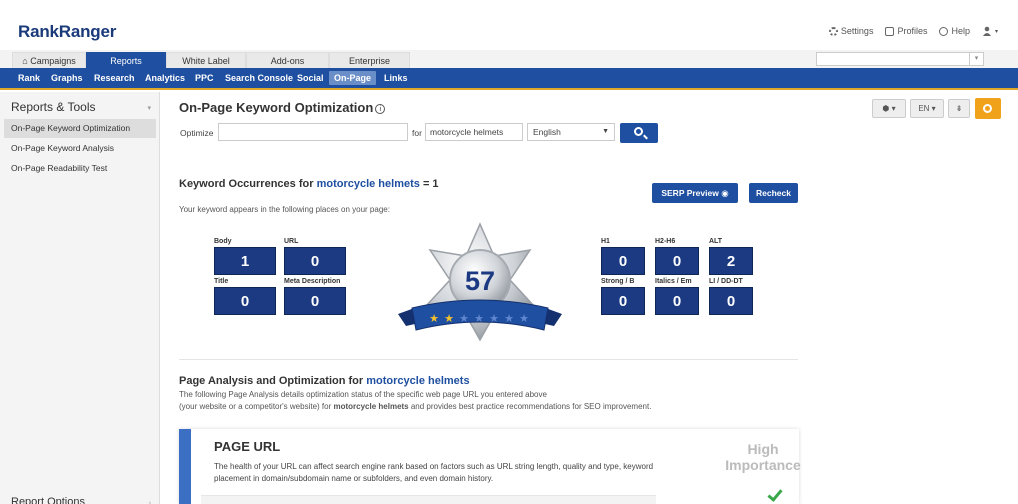 The height and width of the screenshot is (504, 1018). I want to click on search-button, so click(639, 133).